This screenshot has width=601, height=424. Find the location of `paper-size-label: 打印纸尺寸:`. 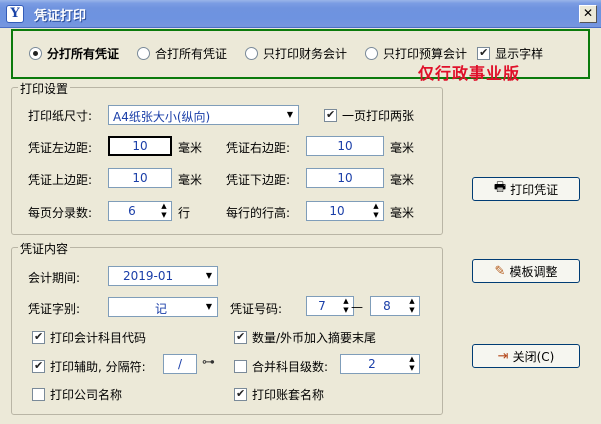

paper-size-label: 打印纸尺寸: is located at coordinates (60, 116).